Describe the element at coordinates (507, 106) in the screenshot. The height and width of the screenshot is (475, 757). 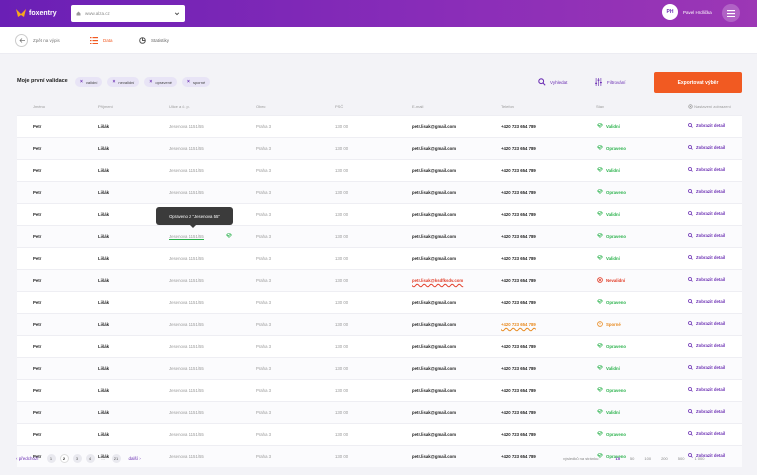
I see `column-header: Telefon` at that location.